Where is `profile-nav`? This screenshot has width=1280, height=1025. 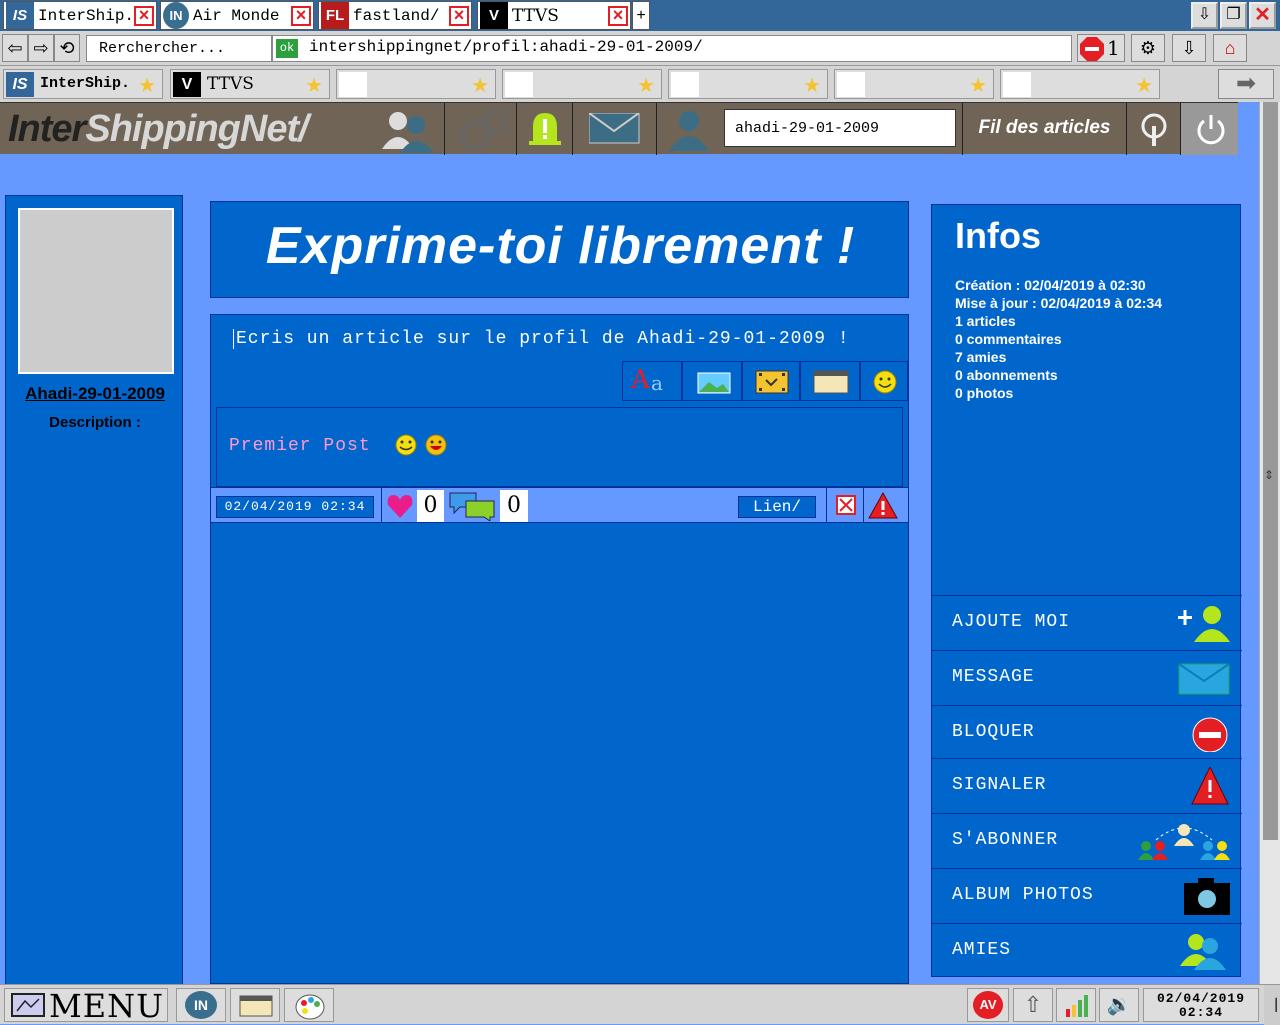
profile-nav is located at coordinates (687, 129).